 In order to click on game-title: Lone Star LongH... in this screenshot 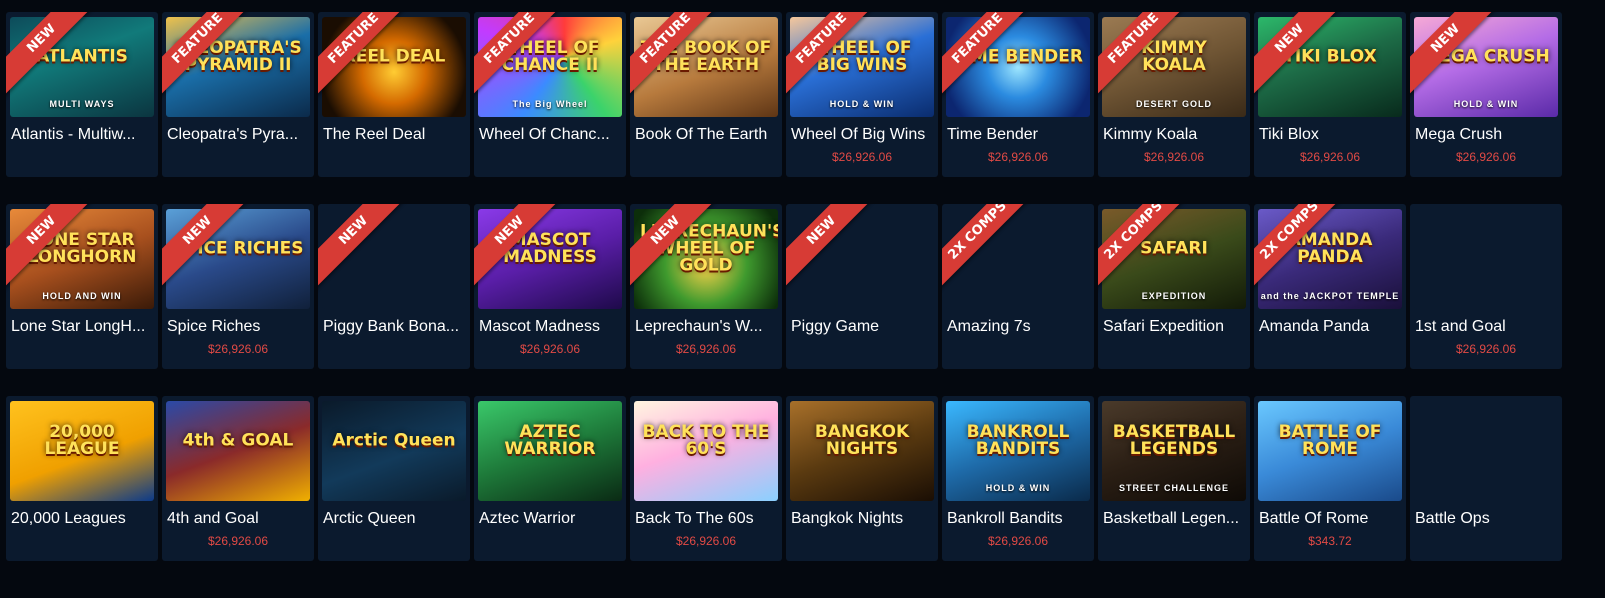, I will do `click(83, 327)`.